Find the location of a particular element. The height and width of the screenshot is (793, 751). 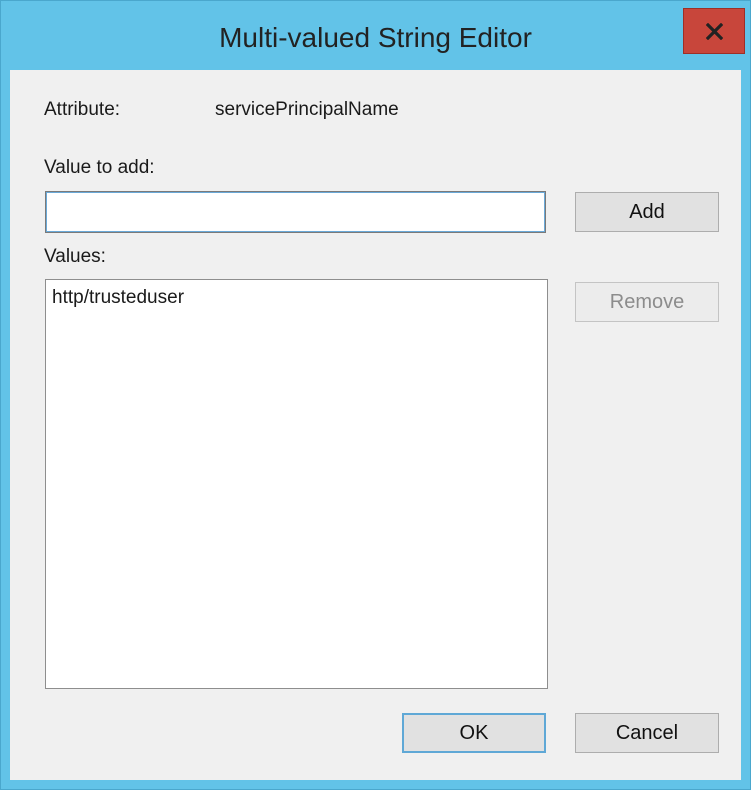

cancel-button: Cancel is located at coordinates (647, 733).